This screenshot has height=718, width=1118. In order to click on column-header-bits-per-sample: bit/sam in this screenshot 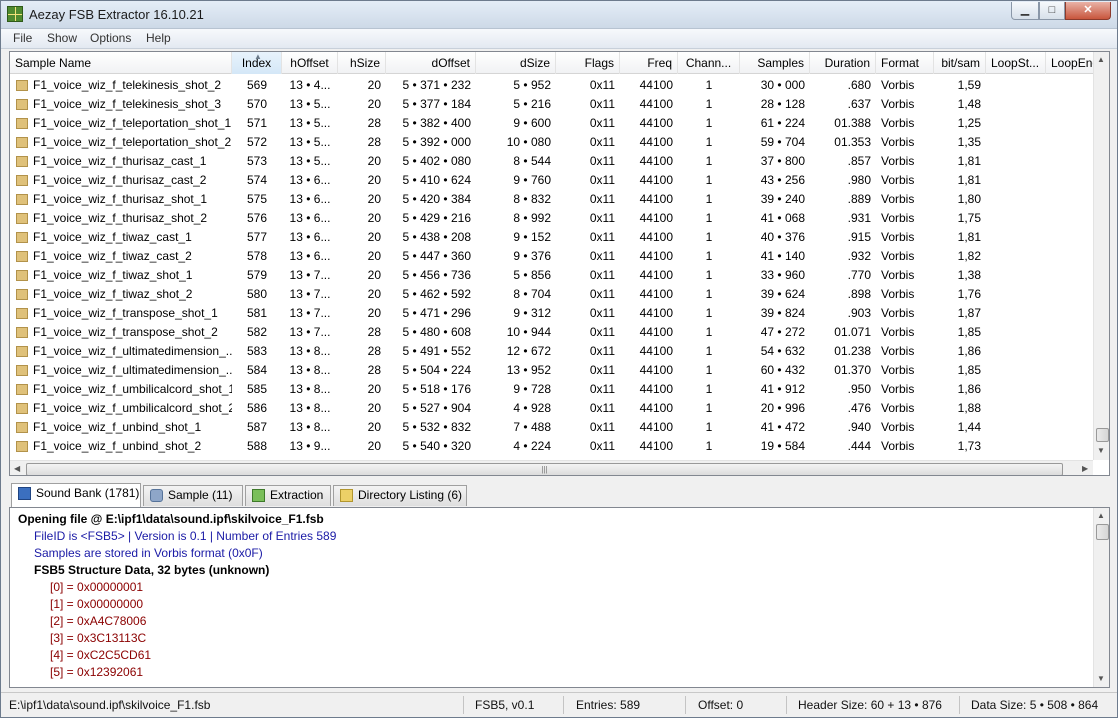, I will do `click(960, 63)`.